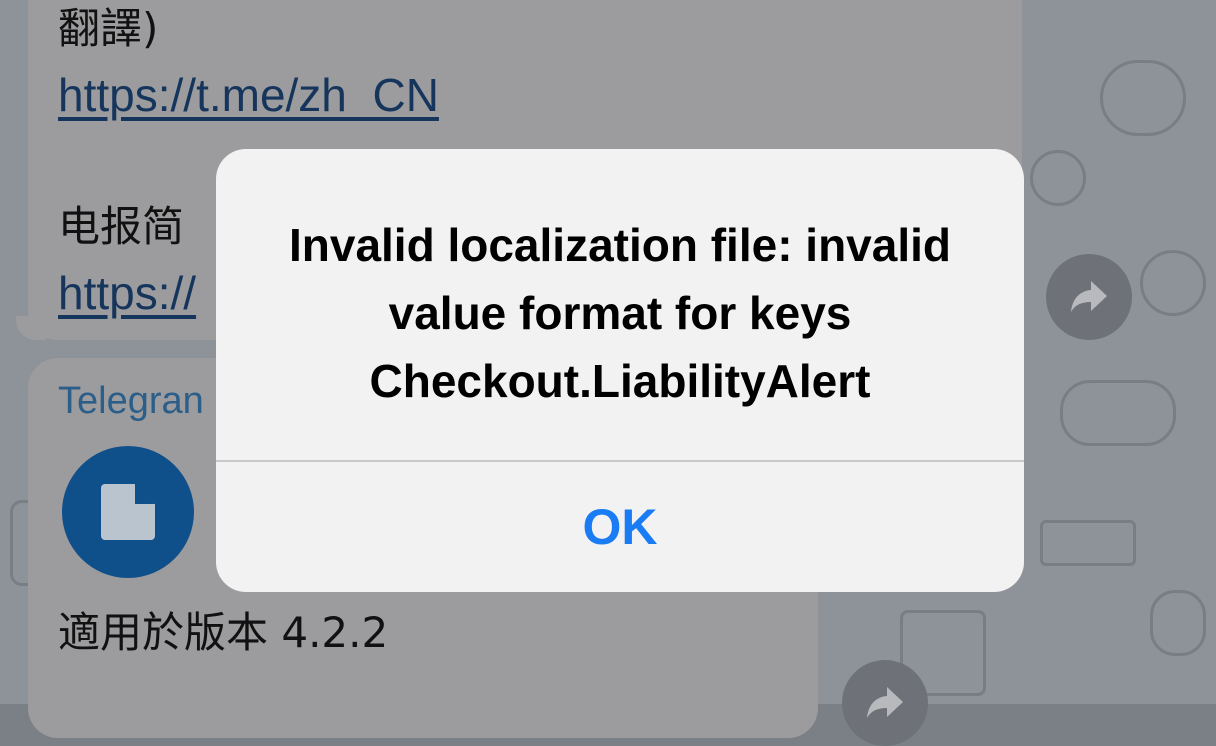 This screenshot has width=1216, height=746. What do you see at coordinates (108, 28) in the screenshot?
I see `message-text: 翻譯)` at bounding box center [108, 28].